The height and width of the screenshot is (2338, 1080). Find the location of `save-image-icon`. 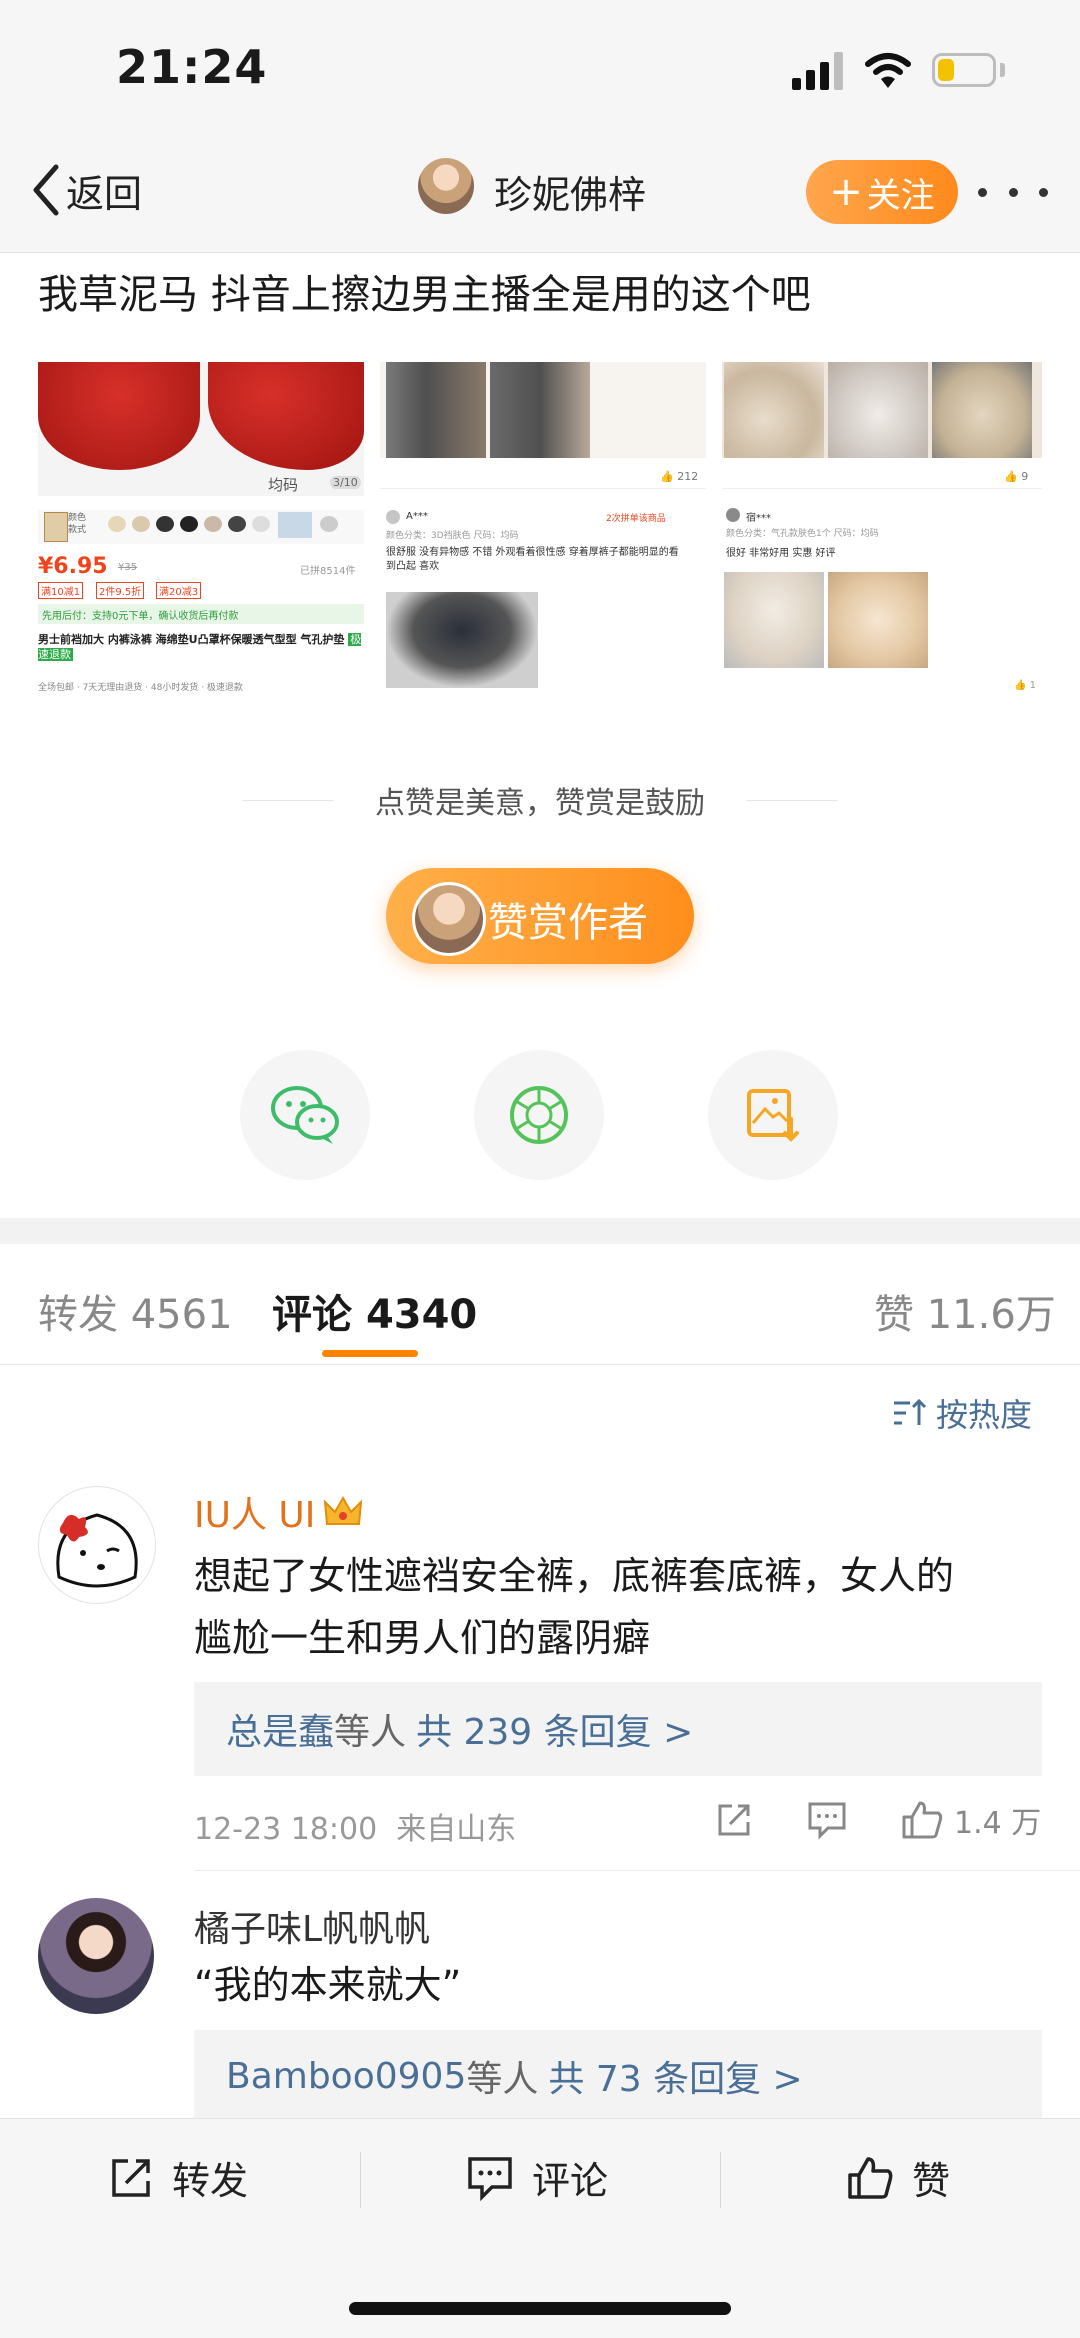

save-image-icon is located at coordinates (773, 1115).